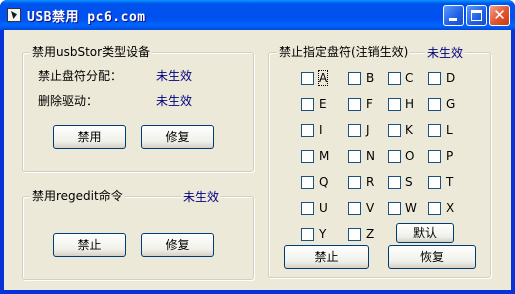 The width and height of the screenshot is (515, 294). Describe the element at coordinates (257, 15) in the screenshot. I see `title-bar: USB禁用 pc6.com ✕` at that location.